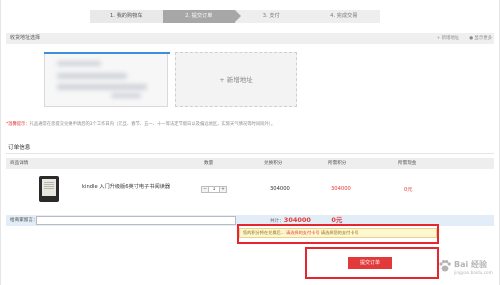 The height and width of the screenshot is (285, 500). Describe the element at coordinates (408, 190) in the screenshot. I see `cash-value: 0元` at that location.